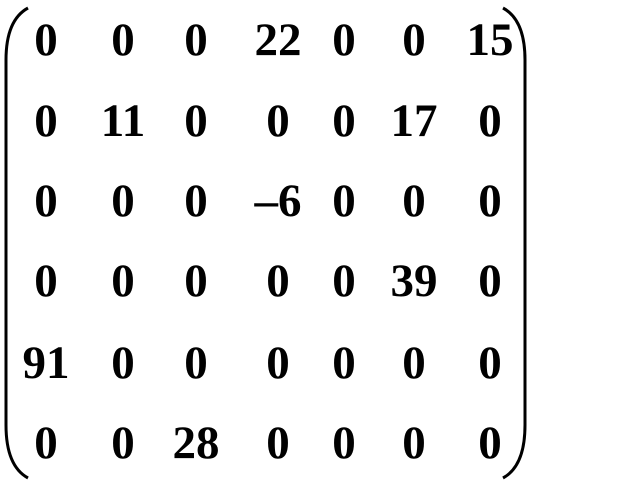 Image resolution: width=635 pixels, height=488 pixels. Describe the element at coordinates (514, 243) in the screenshot. I see `right-parenthesis` at that location.